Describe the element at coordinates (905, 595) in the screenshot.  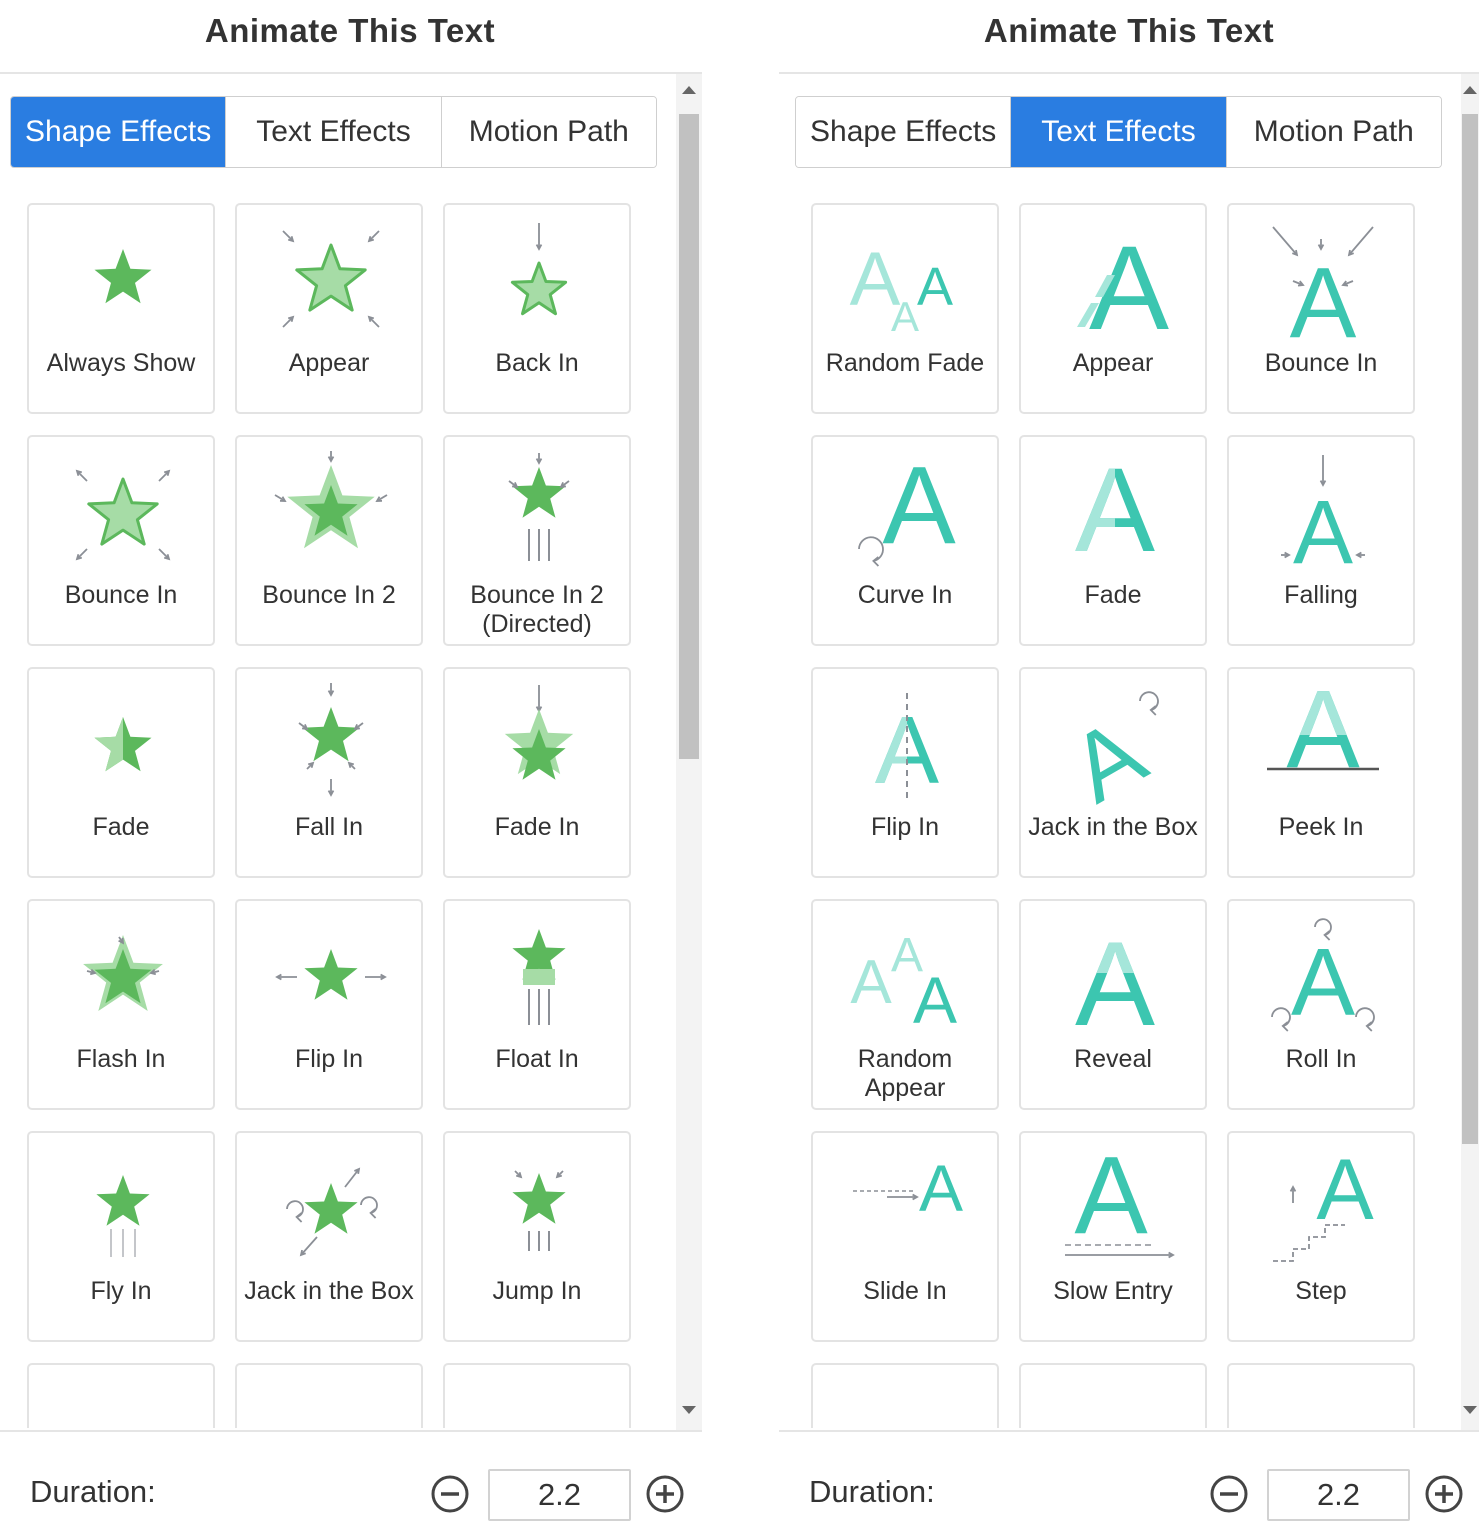
I see `effect-label: Curve In` at that location.